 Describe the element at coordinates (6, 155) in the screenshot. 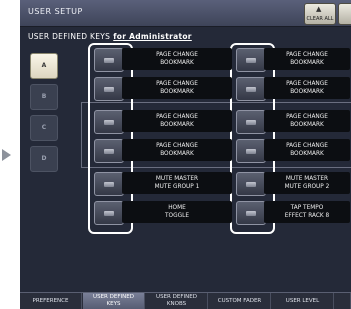

I see `pointer-arrow-icon` at that location.